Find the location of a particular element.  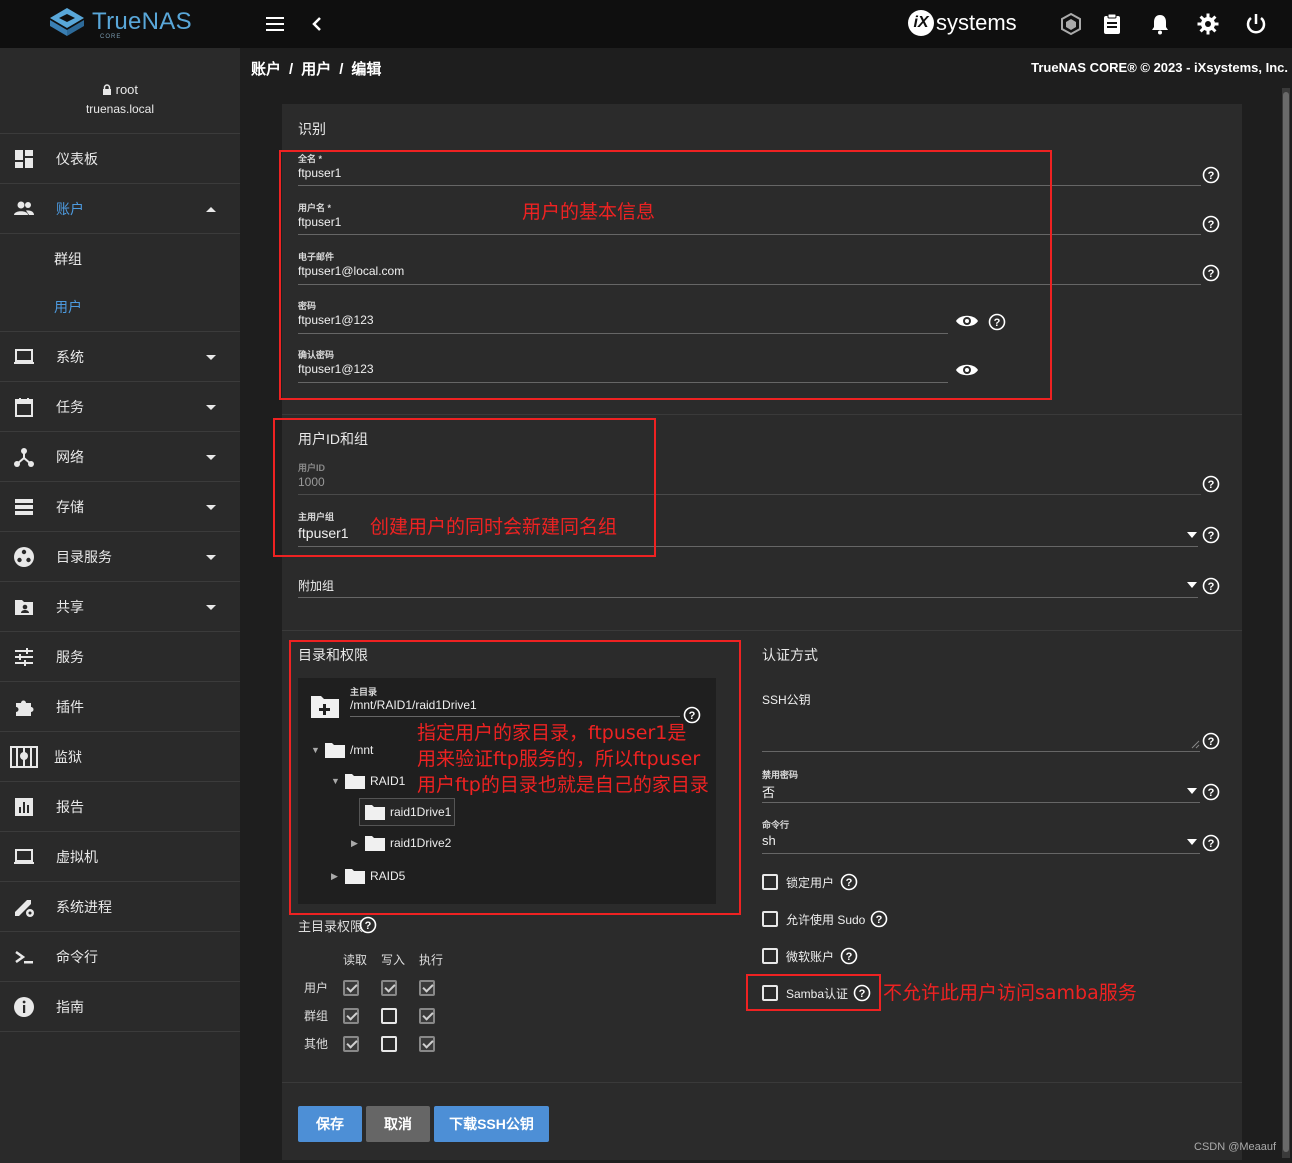

user-name: root is located at coordinates (120, 89).